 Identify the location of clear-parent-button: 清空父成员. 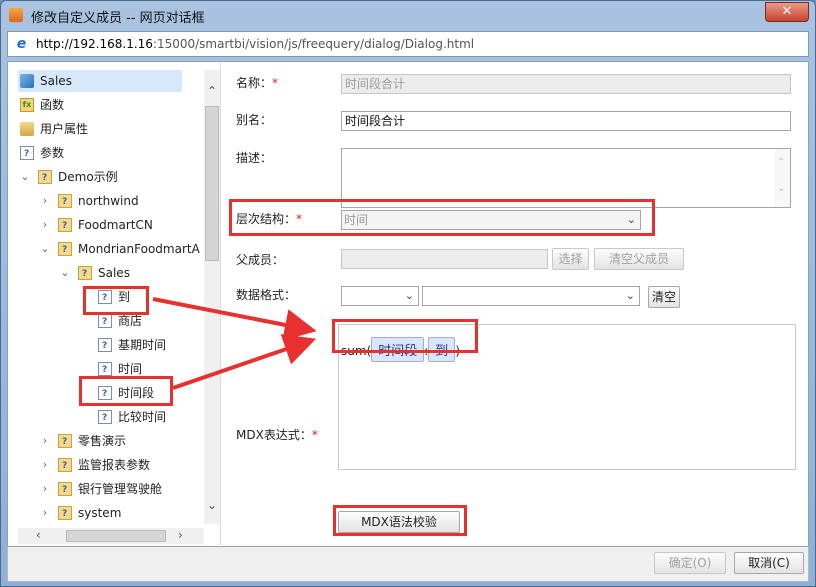
(639, 259).